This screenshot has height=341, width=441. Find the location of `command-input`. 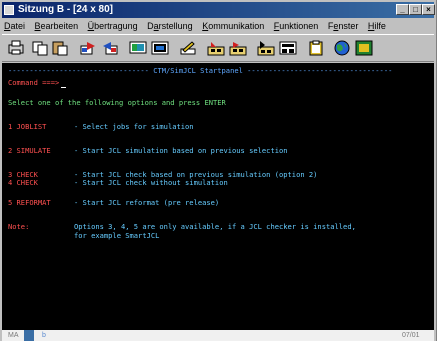

command-input is located at coordinates (64, 87).